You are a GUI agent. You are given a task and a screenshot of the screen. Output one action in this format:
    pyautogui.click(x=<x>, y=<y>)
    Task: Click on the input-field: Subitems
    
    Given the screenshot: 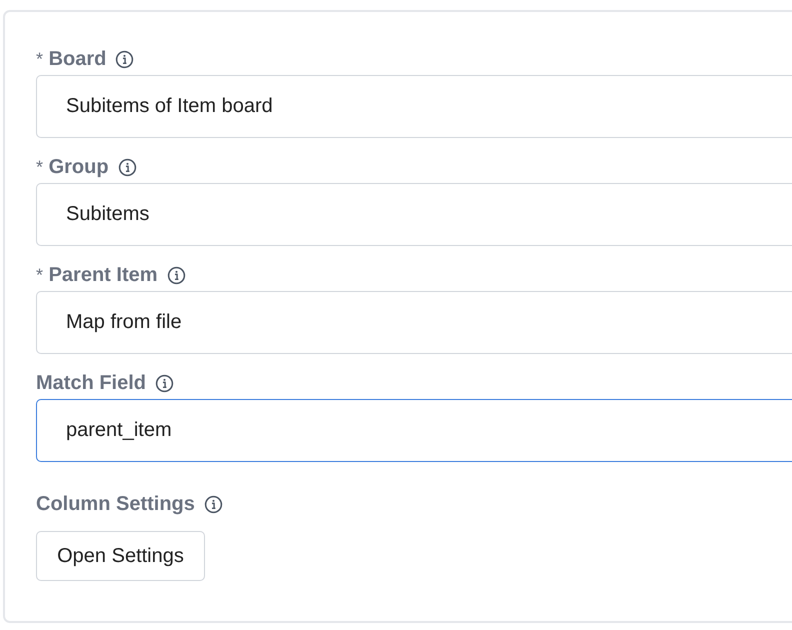 What is the action you would take?
    pyautogui.click(x=414, y=214)
    